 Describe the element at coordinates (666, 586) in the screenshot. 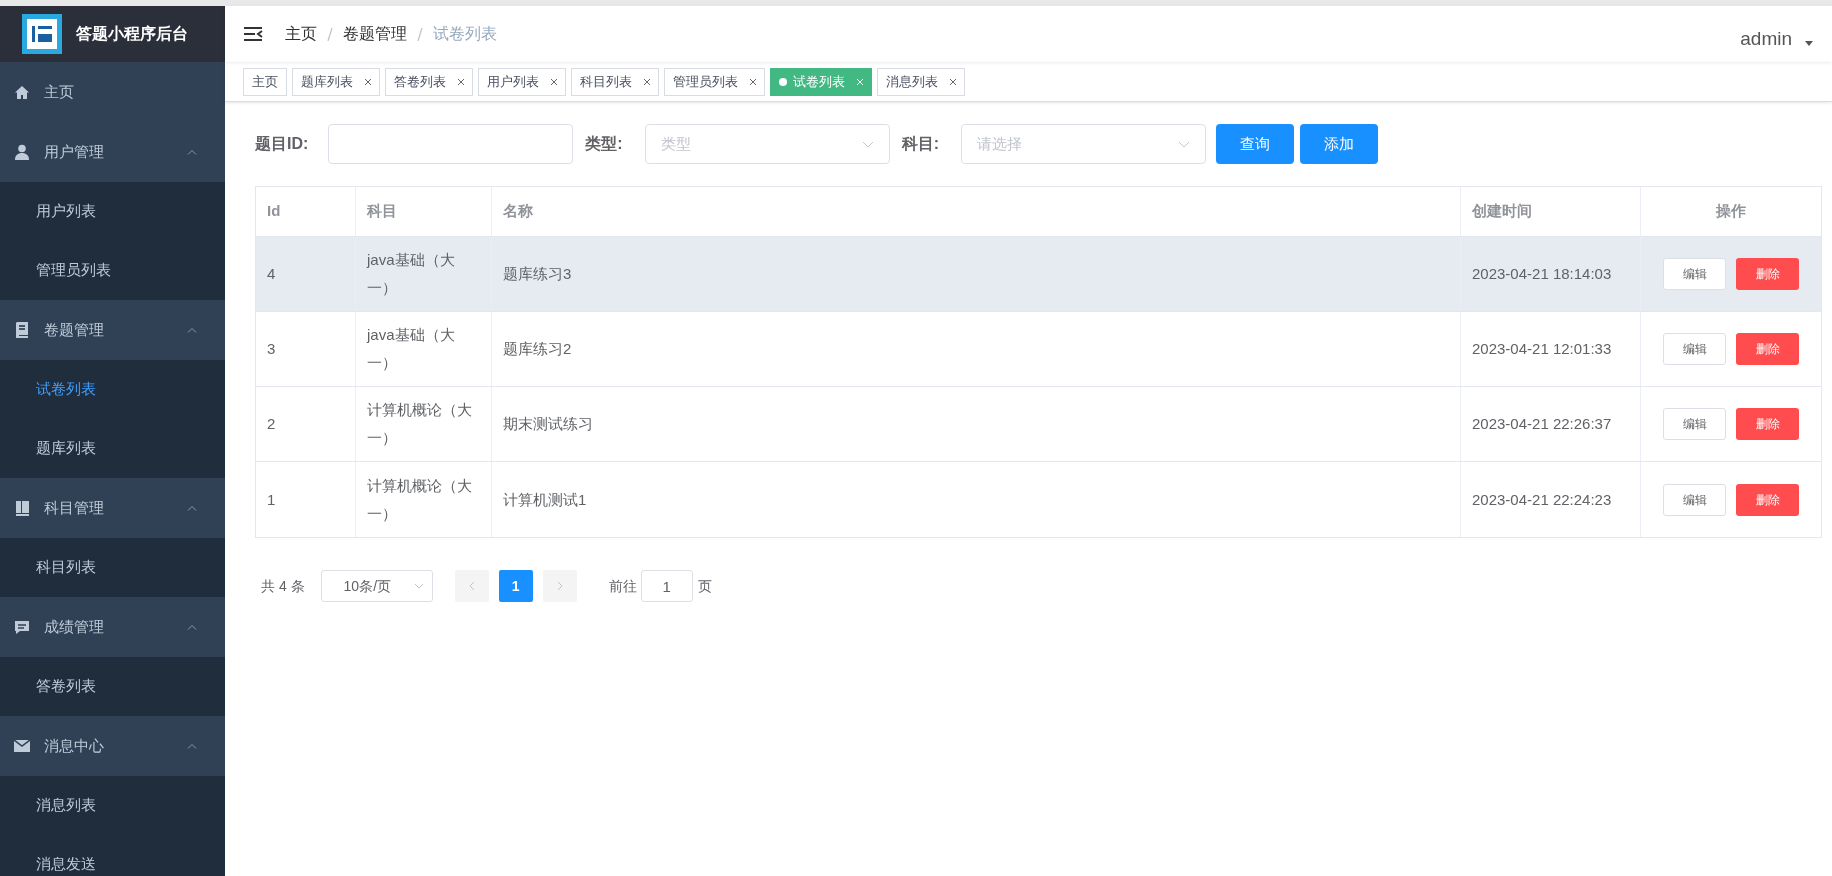

I see `page-input: 1` at that location.